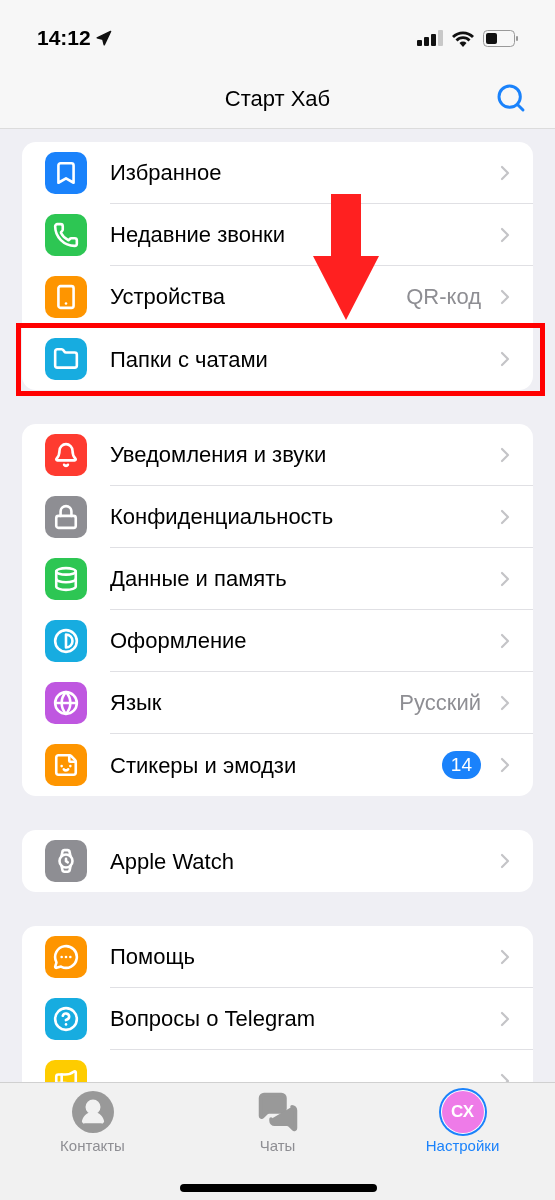 This screenshot has width=555, height=1200. Describe the element at coordinates (462, 1112) in the screenshot. I see `avatar: СХ` at that location.